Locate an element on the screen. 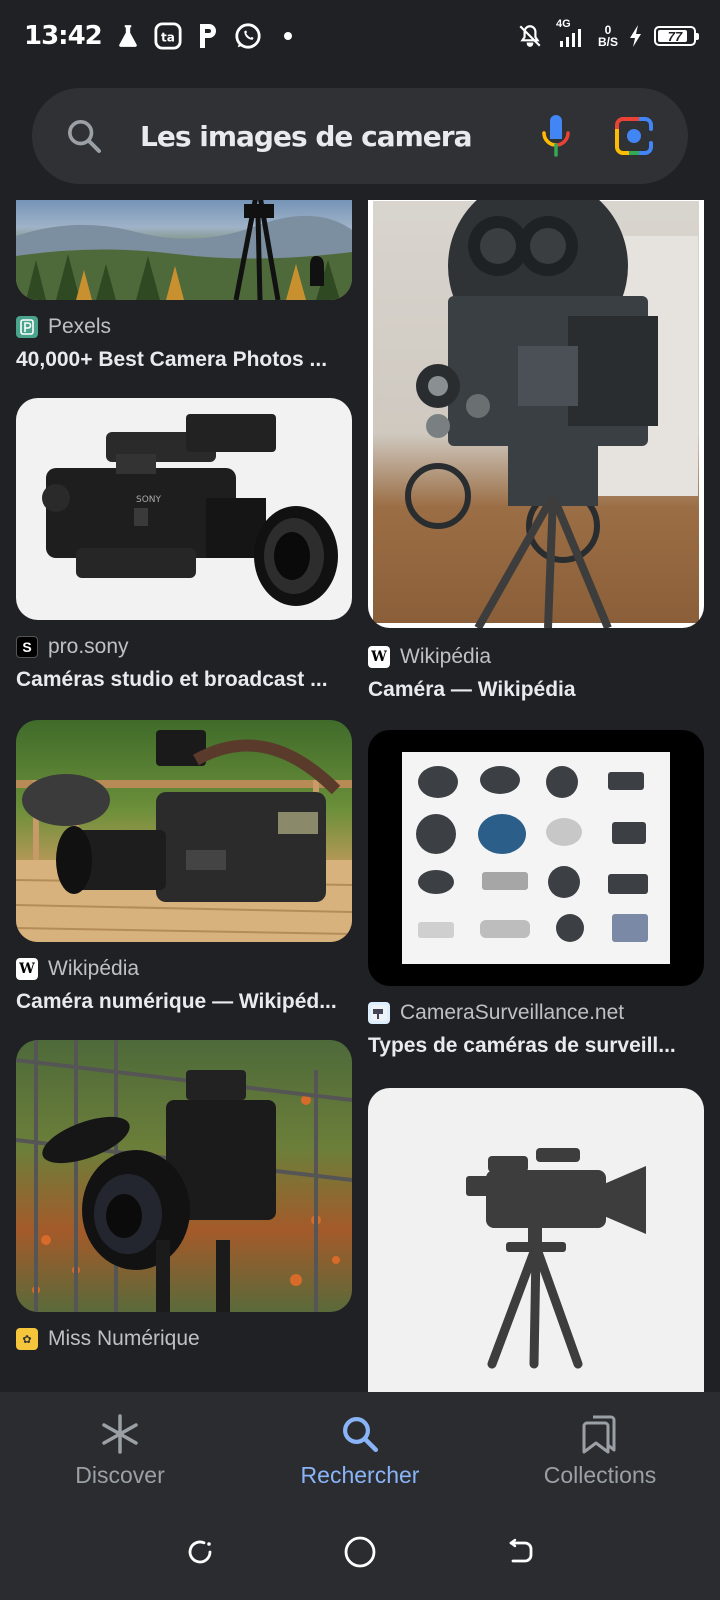 The height and width of the screenshot is (1600, 720). result-source-name: Miss Numérique is located at coordinates (124, 1338).